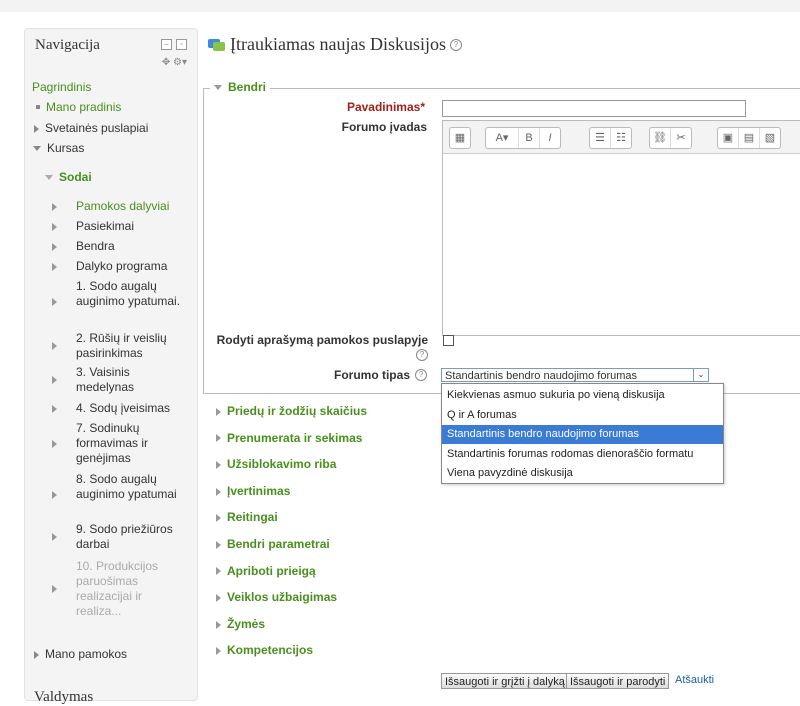 This screenshot has width=800, height=706. I want to click on intro-editor: ▦ A▾ B I ☰ ☷ ⛓ ✂ ▣ ▤ ▧, so click(621, 228).